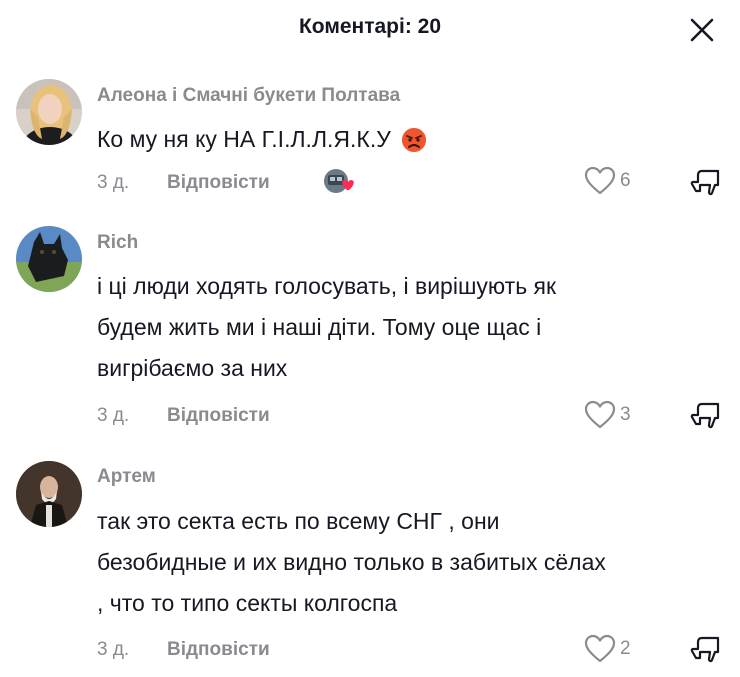 The height and width of the screenshot is (677, 740). Describe the element at coordinates (341, 181) in the screenshot. I see `creator-liked-badge-icon` at that location.